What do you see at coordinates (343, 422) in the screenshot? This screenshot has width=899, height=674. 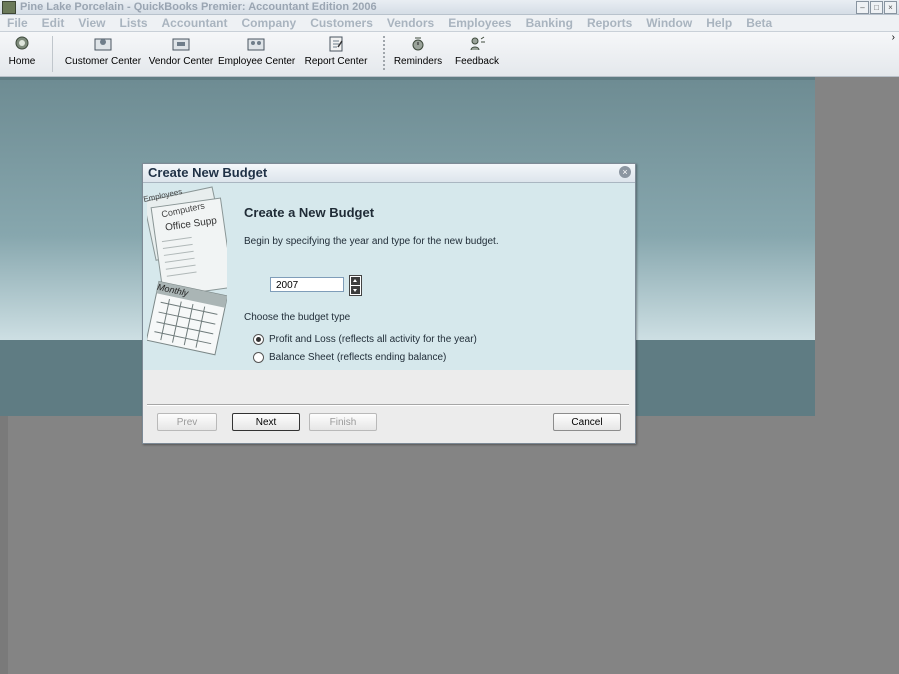 I see `finish-button: Finish` at bounding box center [343, 422].